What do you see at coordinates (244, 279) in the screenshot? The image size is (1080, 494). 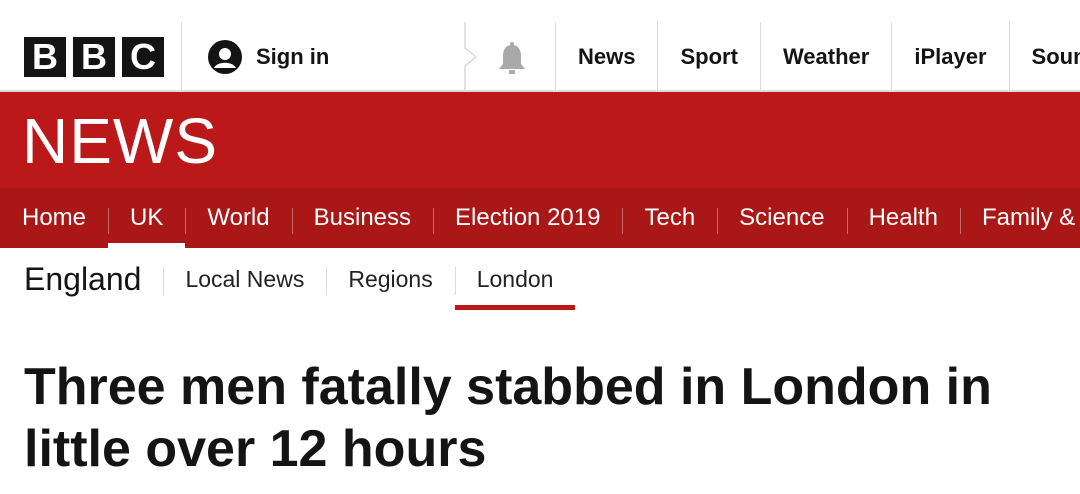 I see `subnav-local-news: Local News` at bounding box center [244, 279].